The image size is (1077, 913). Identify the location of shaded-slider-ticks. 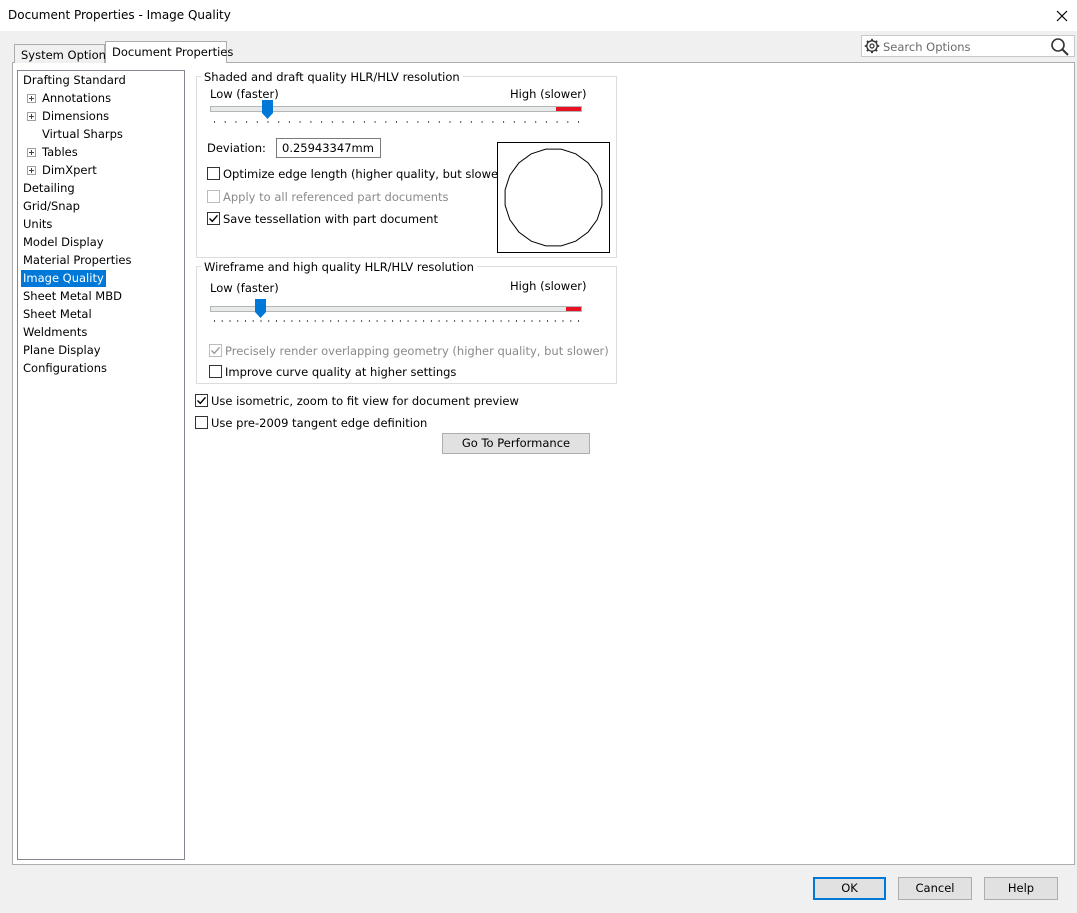
(396, 122).